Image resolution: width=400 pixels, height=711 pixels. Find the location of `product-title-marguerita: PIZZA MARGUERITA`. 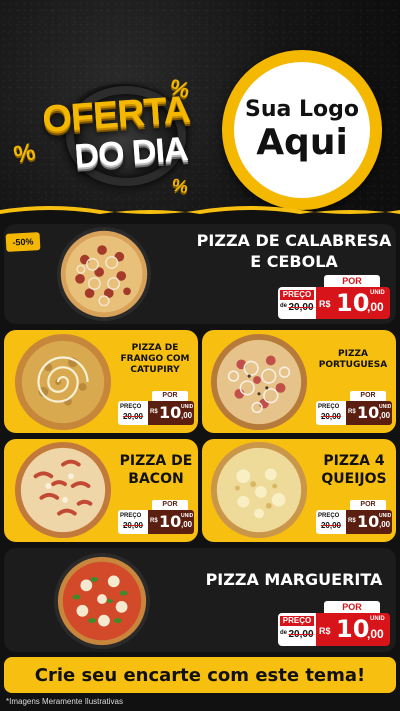

product-title-marguerita: PIZZA MARGUERITA is located at coordinates (294, 580).